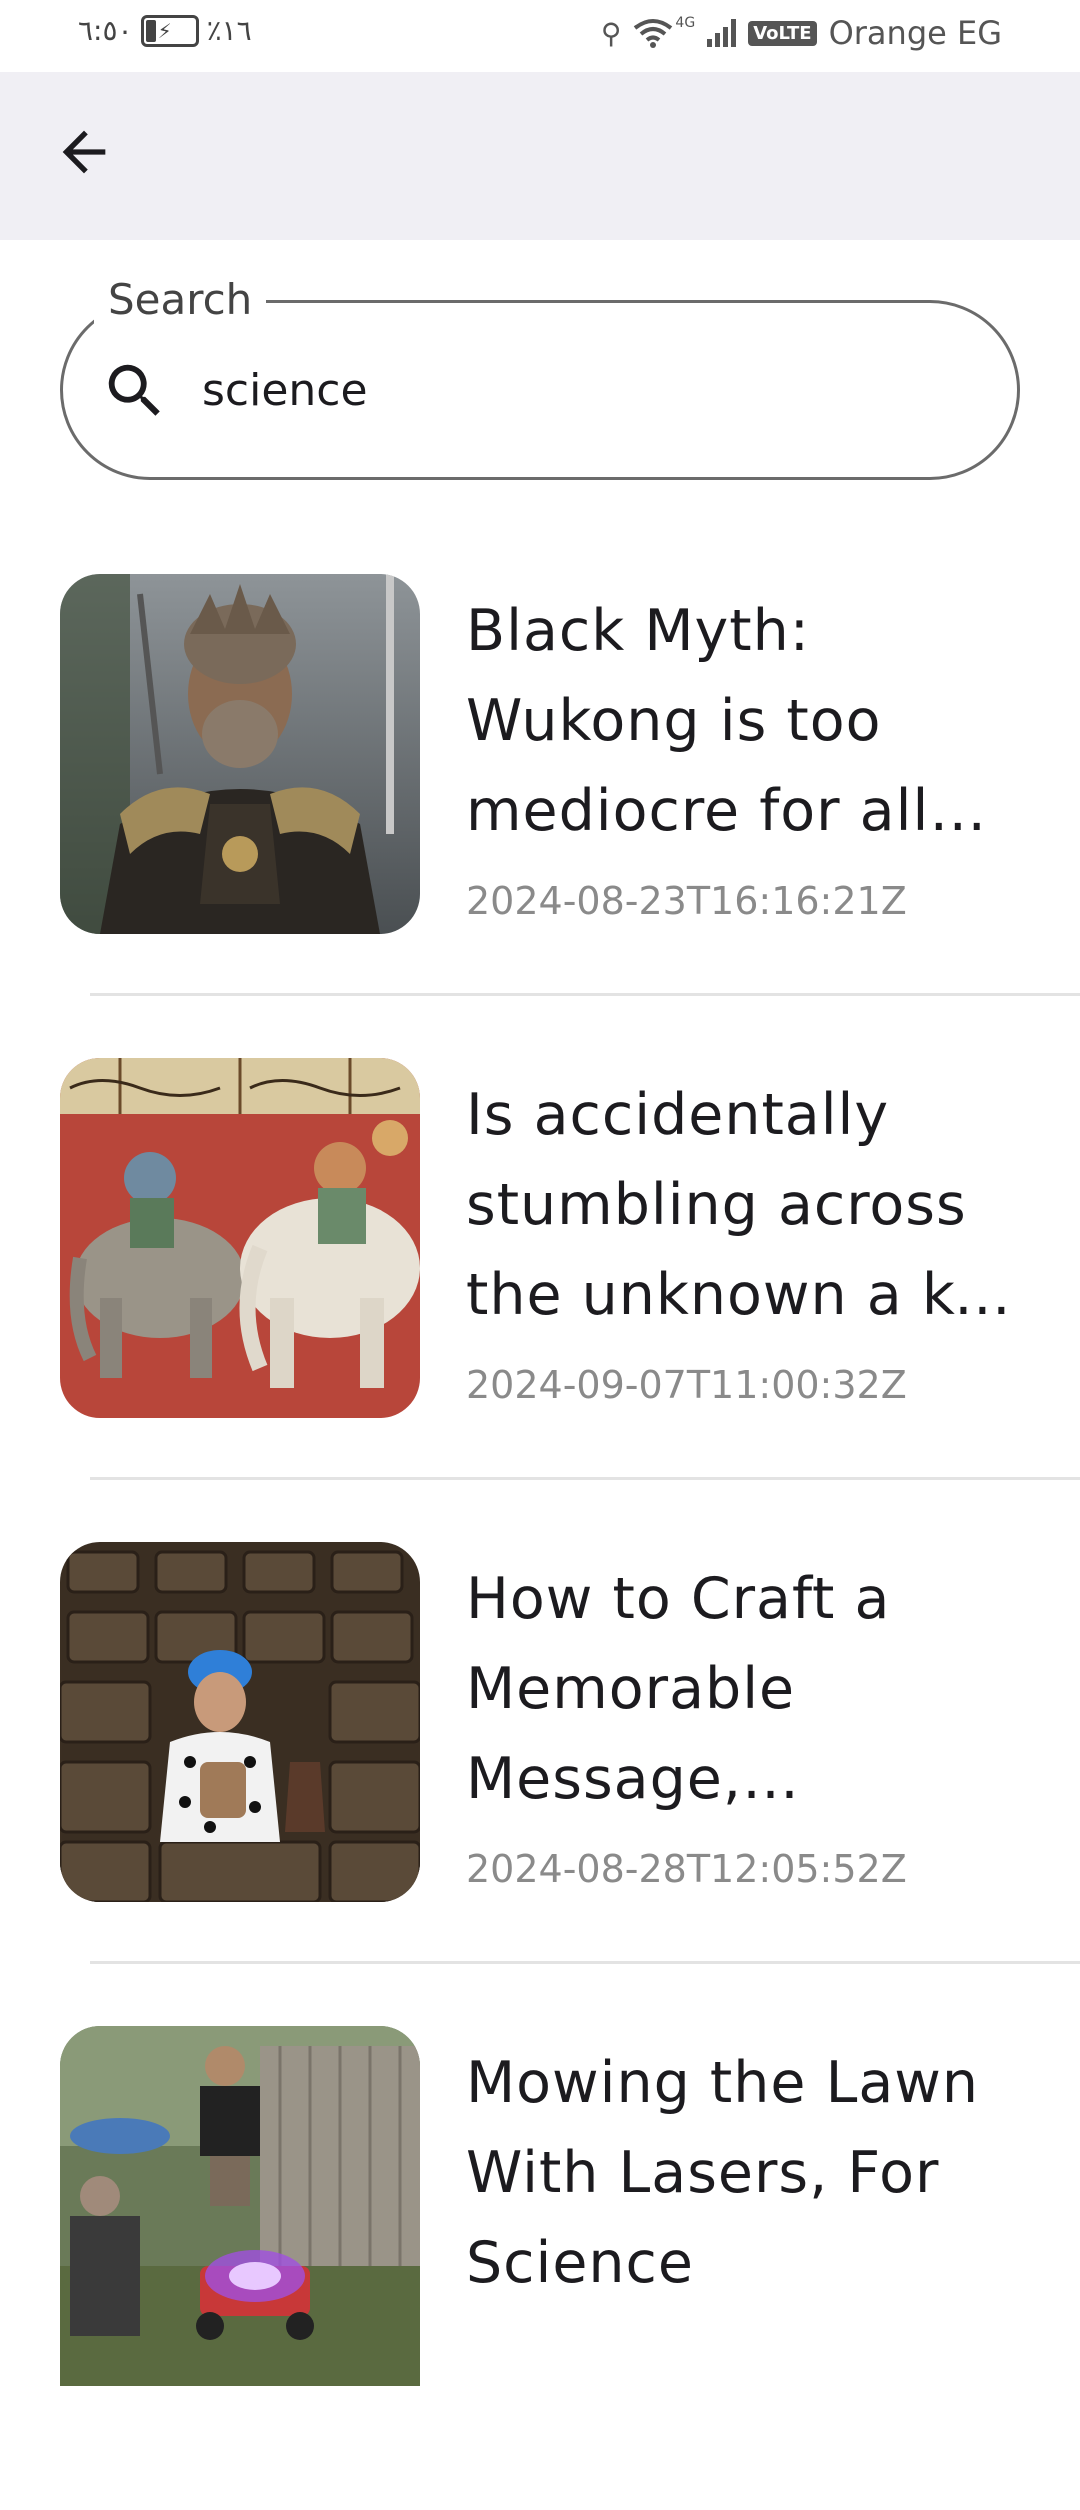 The image size is (1080, 2510). Describe the element at coordinates (229, 30) in the screenshot. I see `battery-level: ٪١٦` at that location.